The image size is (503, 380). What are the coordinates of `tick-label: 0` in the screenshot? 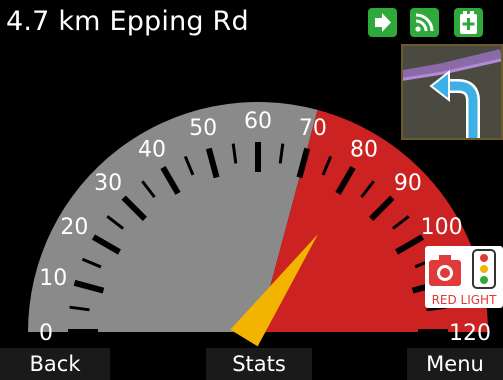 It's located at (46, 333).